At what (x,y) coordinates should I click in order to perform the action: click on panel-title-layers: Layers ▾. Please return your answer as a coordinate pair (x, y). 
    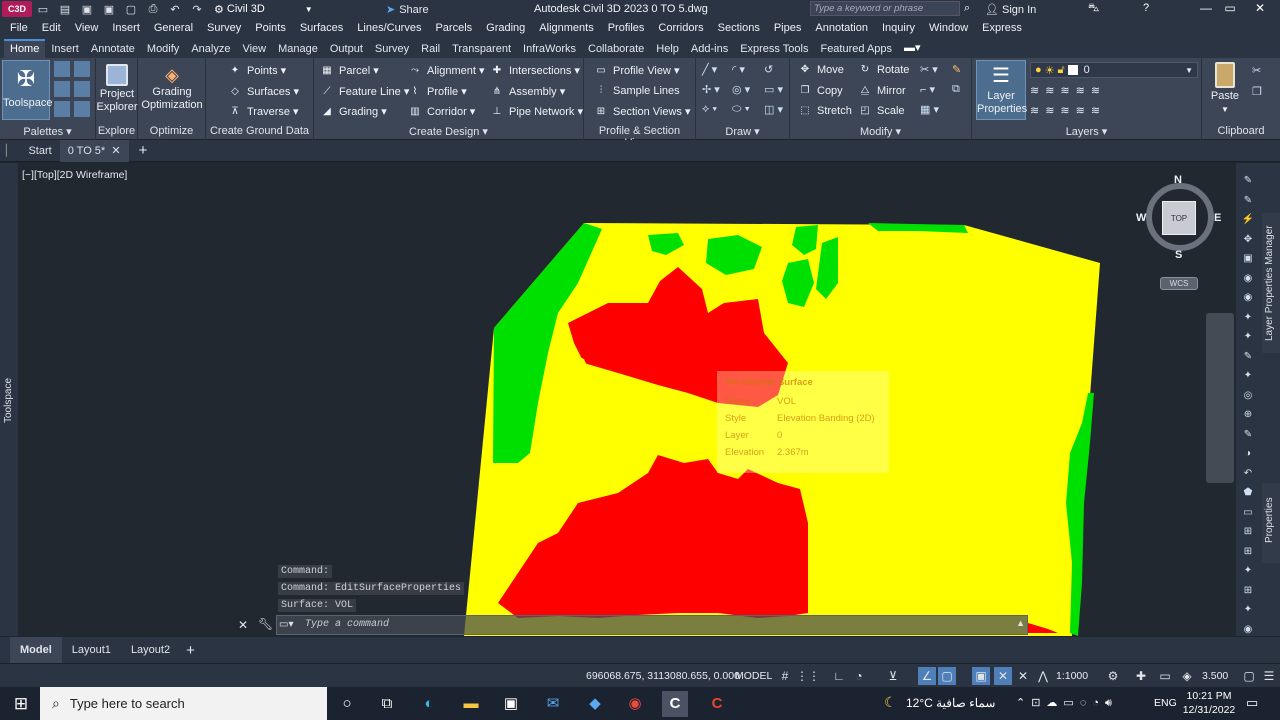
    Looking at the image, I should click on (1086, 132).